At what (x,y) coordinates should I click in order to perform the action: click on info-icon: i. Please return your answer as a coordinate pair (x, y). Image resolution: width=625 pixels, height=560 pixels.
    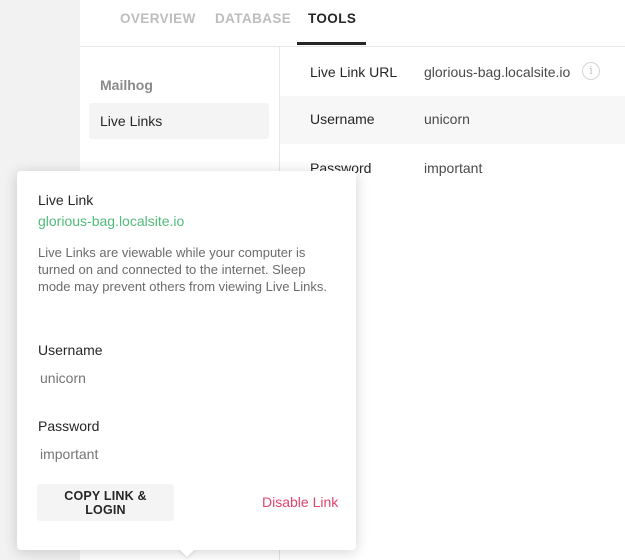
    Looking at the image, I should click on (591, 71).